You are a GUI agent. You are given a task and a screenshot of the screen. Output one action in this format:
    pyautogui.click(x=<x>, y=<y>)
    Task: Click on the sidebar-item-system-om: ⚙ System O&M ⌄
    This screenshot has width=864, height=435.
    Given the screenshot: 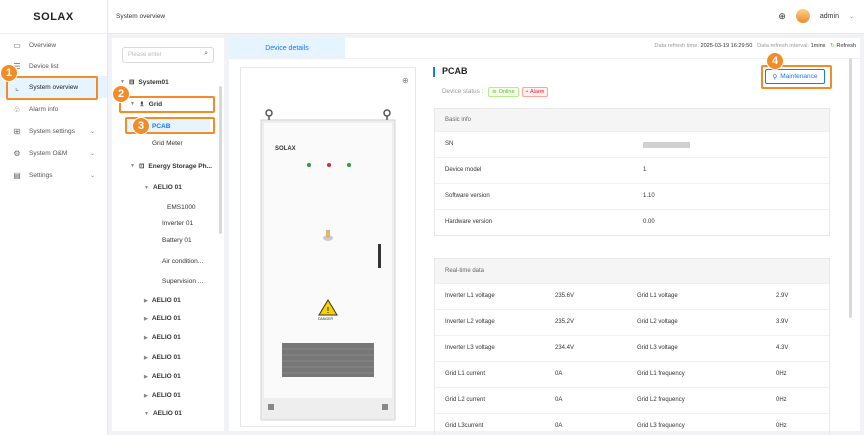 What is the action you would take?
    pyautogui.click(x=53, y=153)
    